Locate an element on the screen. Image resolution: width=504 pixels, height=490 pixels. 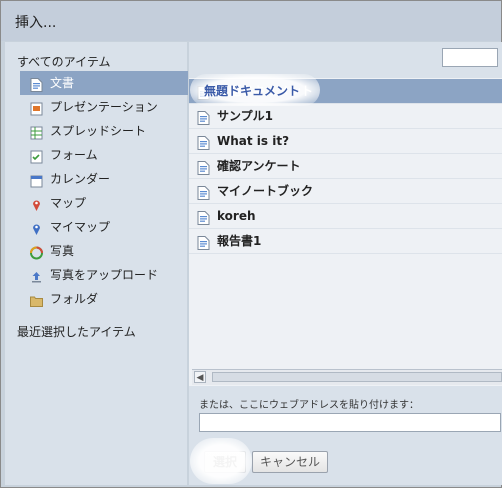
horizontal-scrollbar: ◀ is located at coordinates (347, 377).